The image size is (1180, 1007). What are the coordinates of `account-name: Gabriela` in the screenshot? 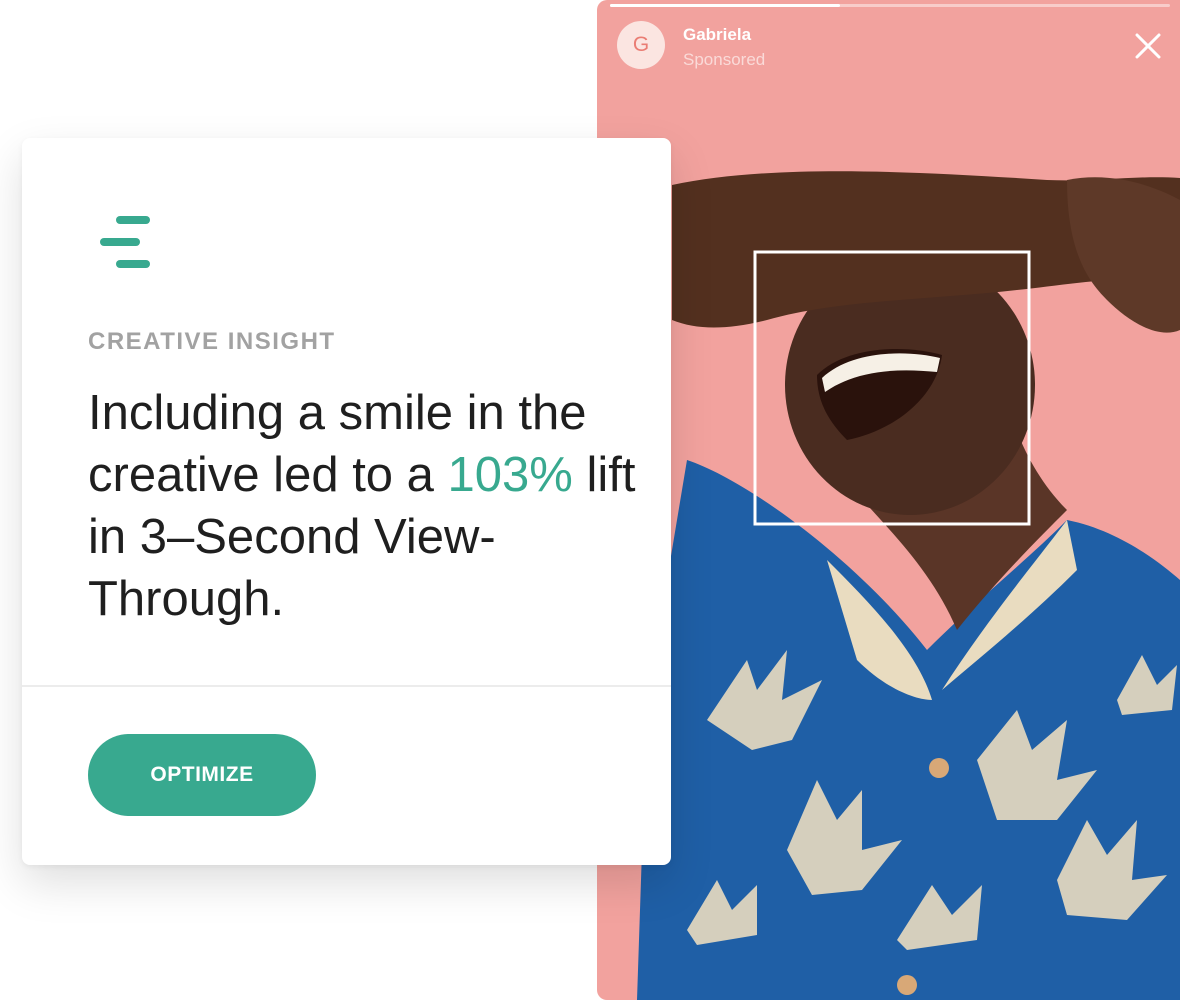 It's located at (717, 35).